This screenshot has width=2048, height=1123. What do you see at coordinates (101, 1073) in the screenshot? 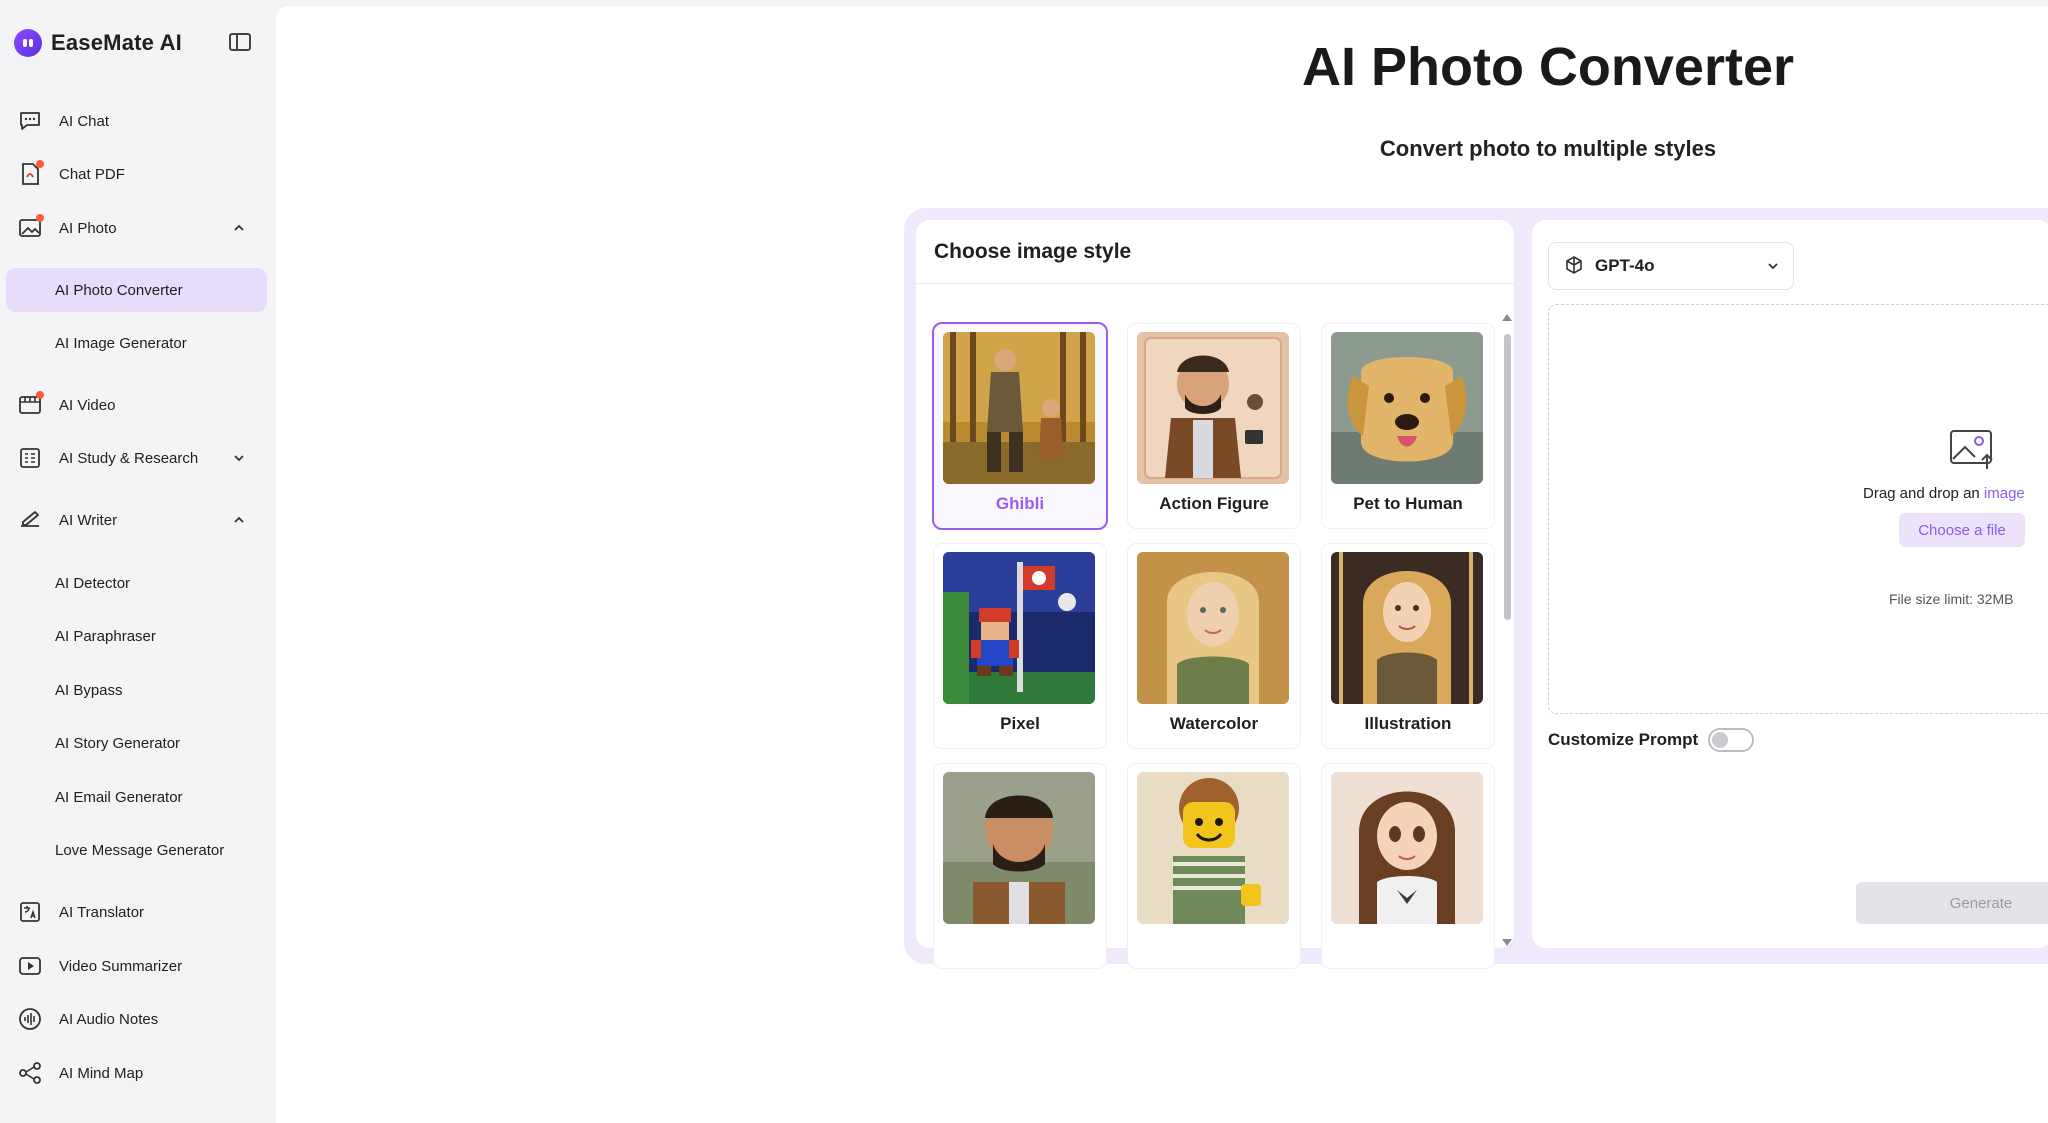
I see `sidebar-item-label: AI Mind Map` at bounding box center [101, 1073].